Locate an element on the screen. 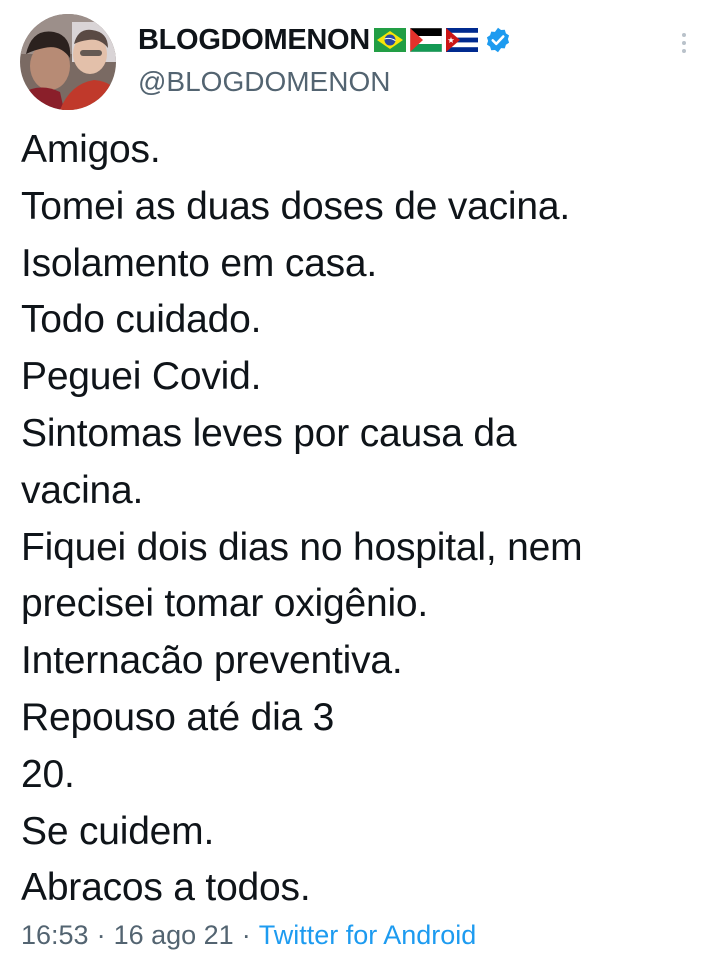 The image size is (720, 962). tweet-header: BLOGDOMENON @BLOGDOMENON is located at coordinates (360, 60).